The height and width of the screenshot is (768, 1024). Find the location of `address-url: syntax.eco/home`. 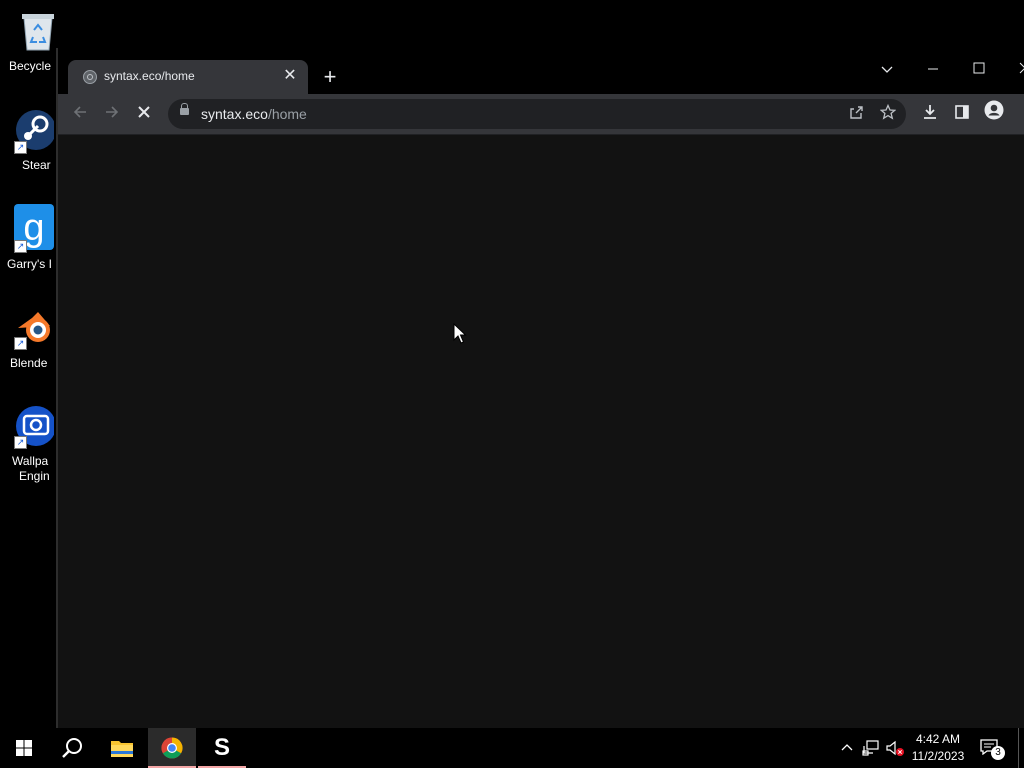

address-url: syntax.eco/home is located at coordinates (254, 114).